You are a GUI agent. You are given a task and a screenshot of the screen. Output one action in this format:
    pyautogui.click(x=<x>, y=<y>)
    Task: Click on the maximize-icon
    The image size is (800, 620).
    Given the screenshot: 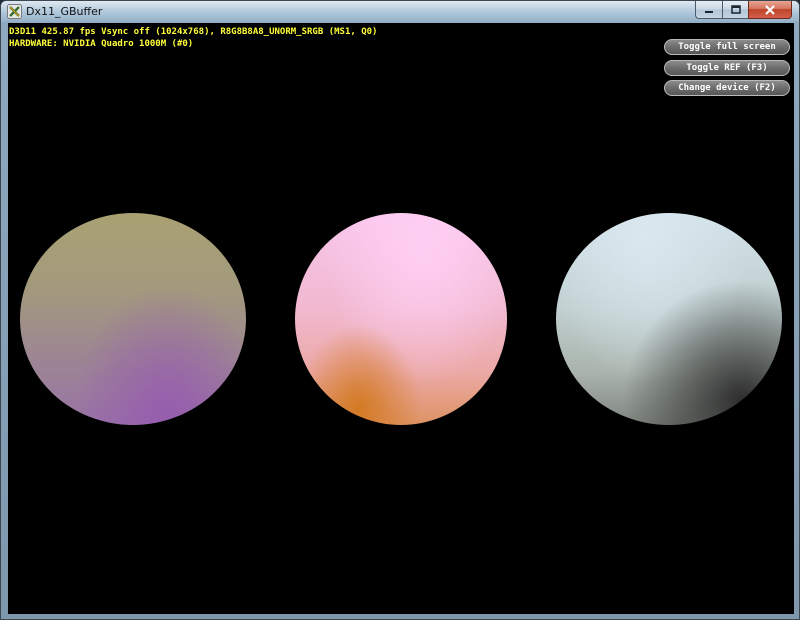 What is the action you would take?
    pyautogui.click(x=735, y=9)
    